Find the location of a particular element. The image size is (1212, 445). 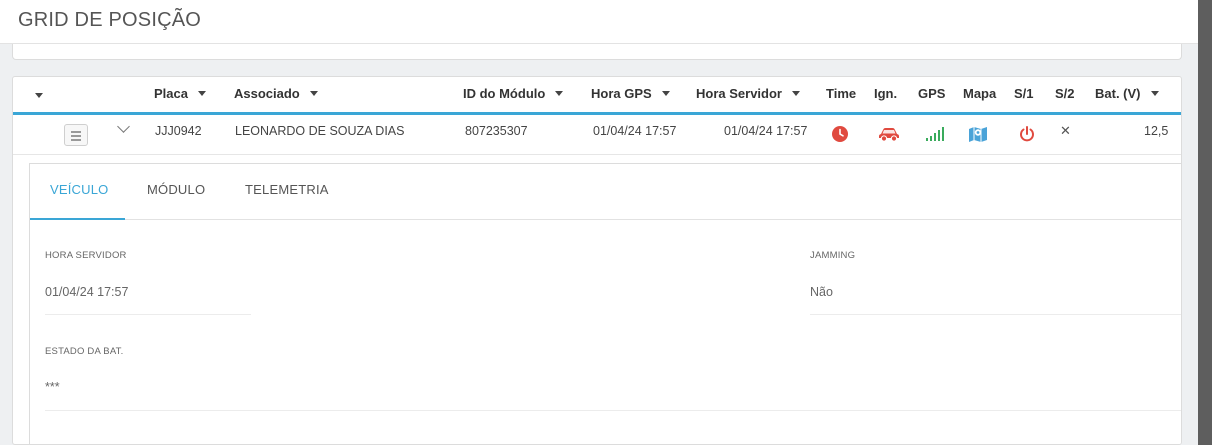

column-header-placa: Placa is located at coordinates (180, 93).